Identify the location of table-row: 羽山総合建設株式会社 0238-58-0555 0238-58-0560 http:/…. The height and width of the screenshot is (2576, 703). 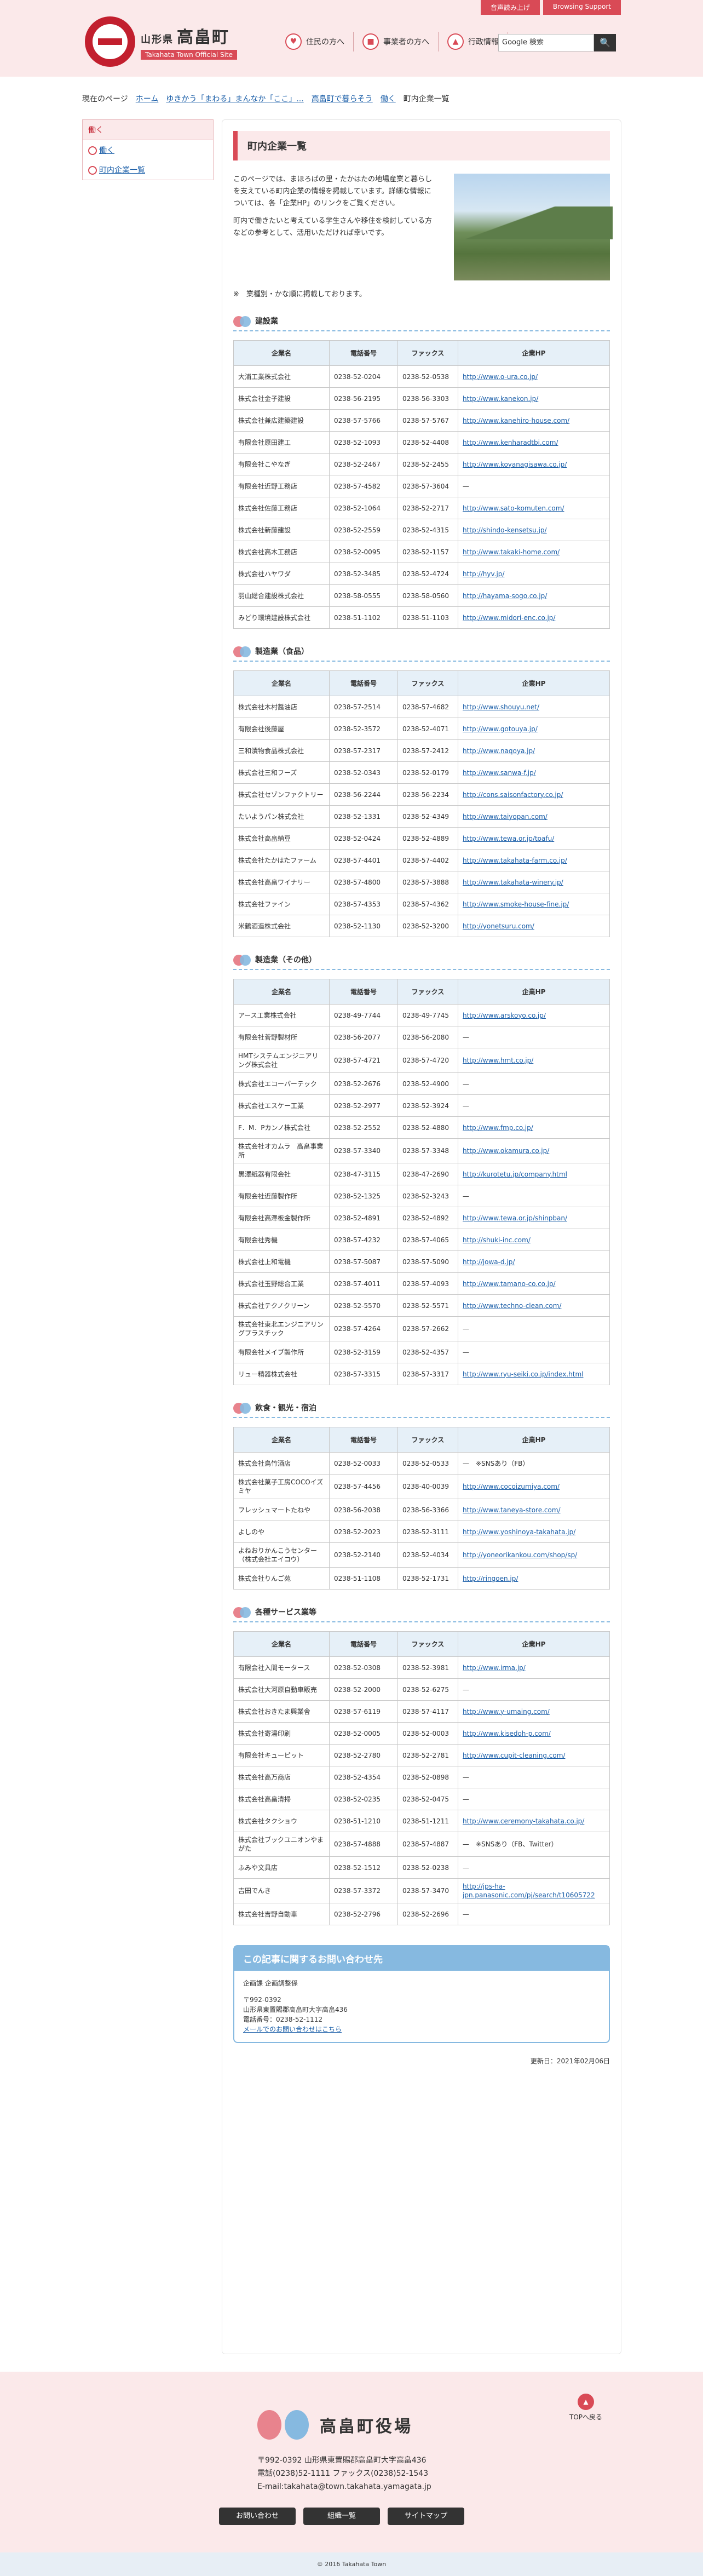
(421, 595).